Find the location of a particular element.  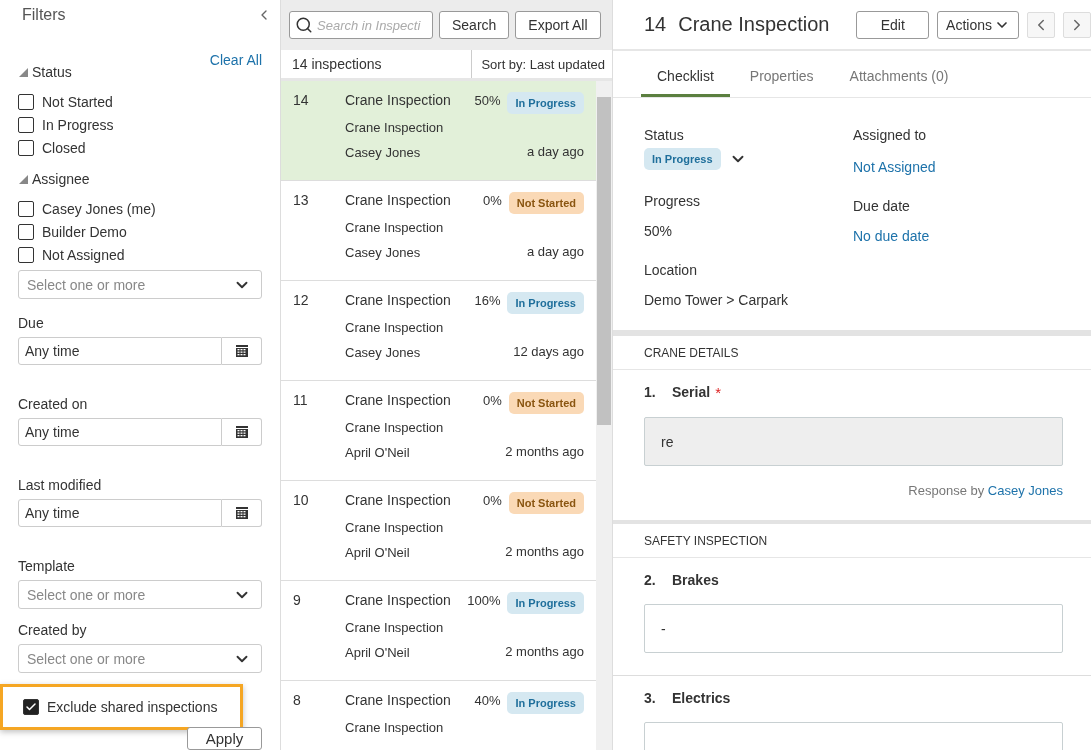

search-icon is located at coordinates (304, 25).